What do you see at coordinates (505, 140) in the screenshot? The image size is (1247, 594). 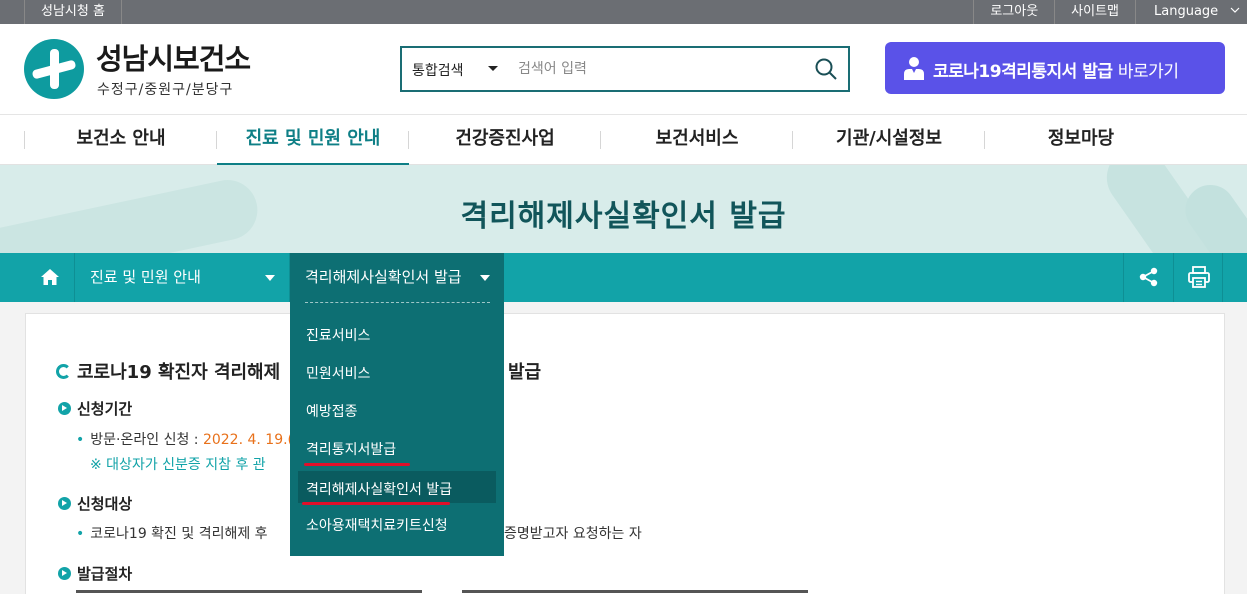 I see `nav-item-health-promotion: 건강증진사업` at bounding box center [505, 140].